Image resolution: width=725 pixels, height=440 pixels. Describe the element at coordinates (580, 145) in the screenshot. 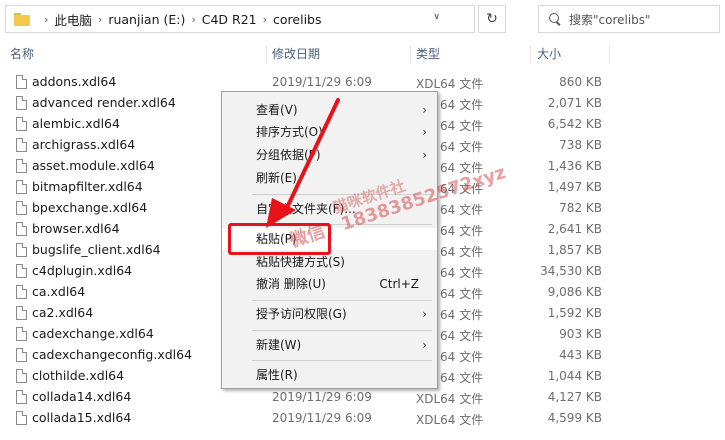

I see `file-size: 738 KB` at that location.